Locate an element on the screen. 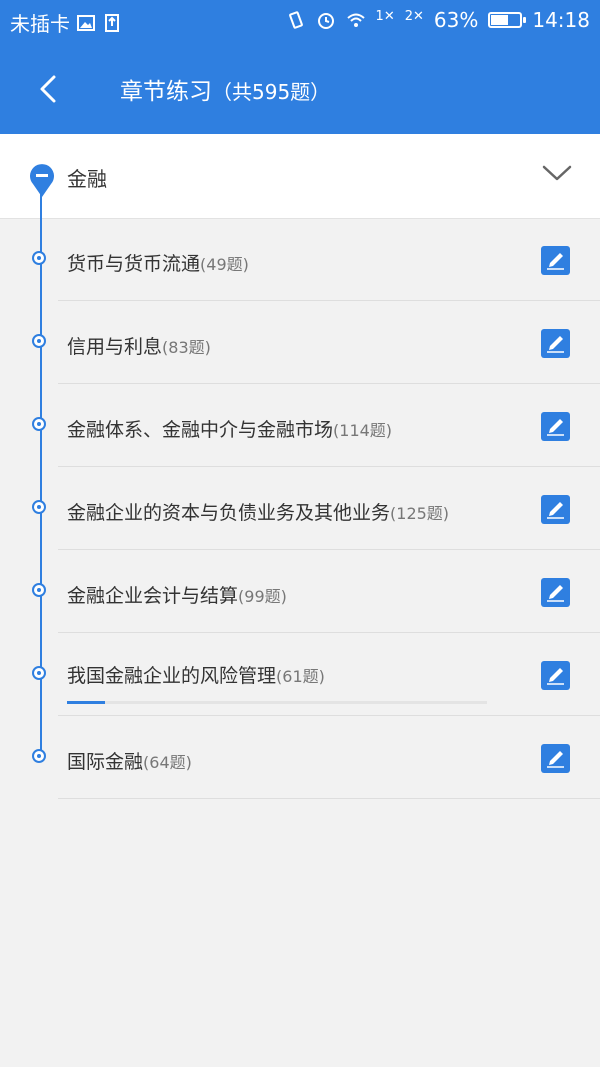 This screenshot has width=600, height=1067. divider is located at coordinates (329, 798).